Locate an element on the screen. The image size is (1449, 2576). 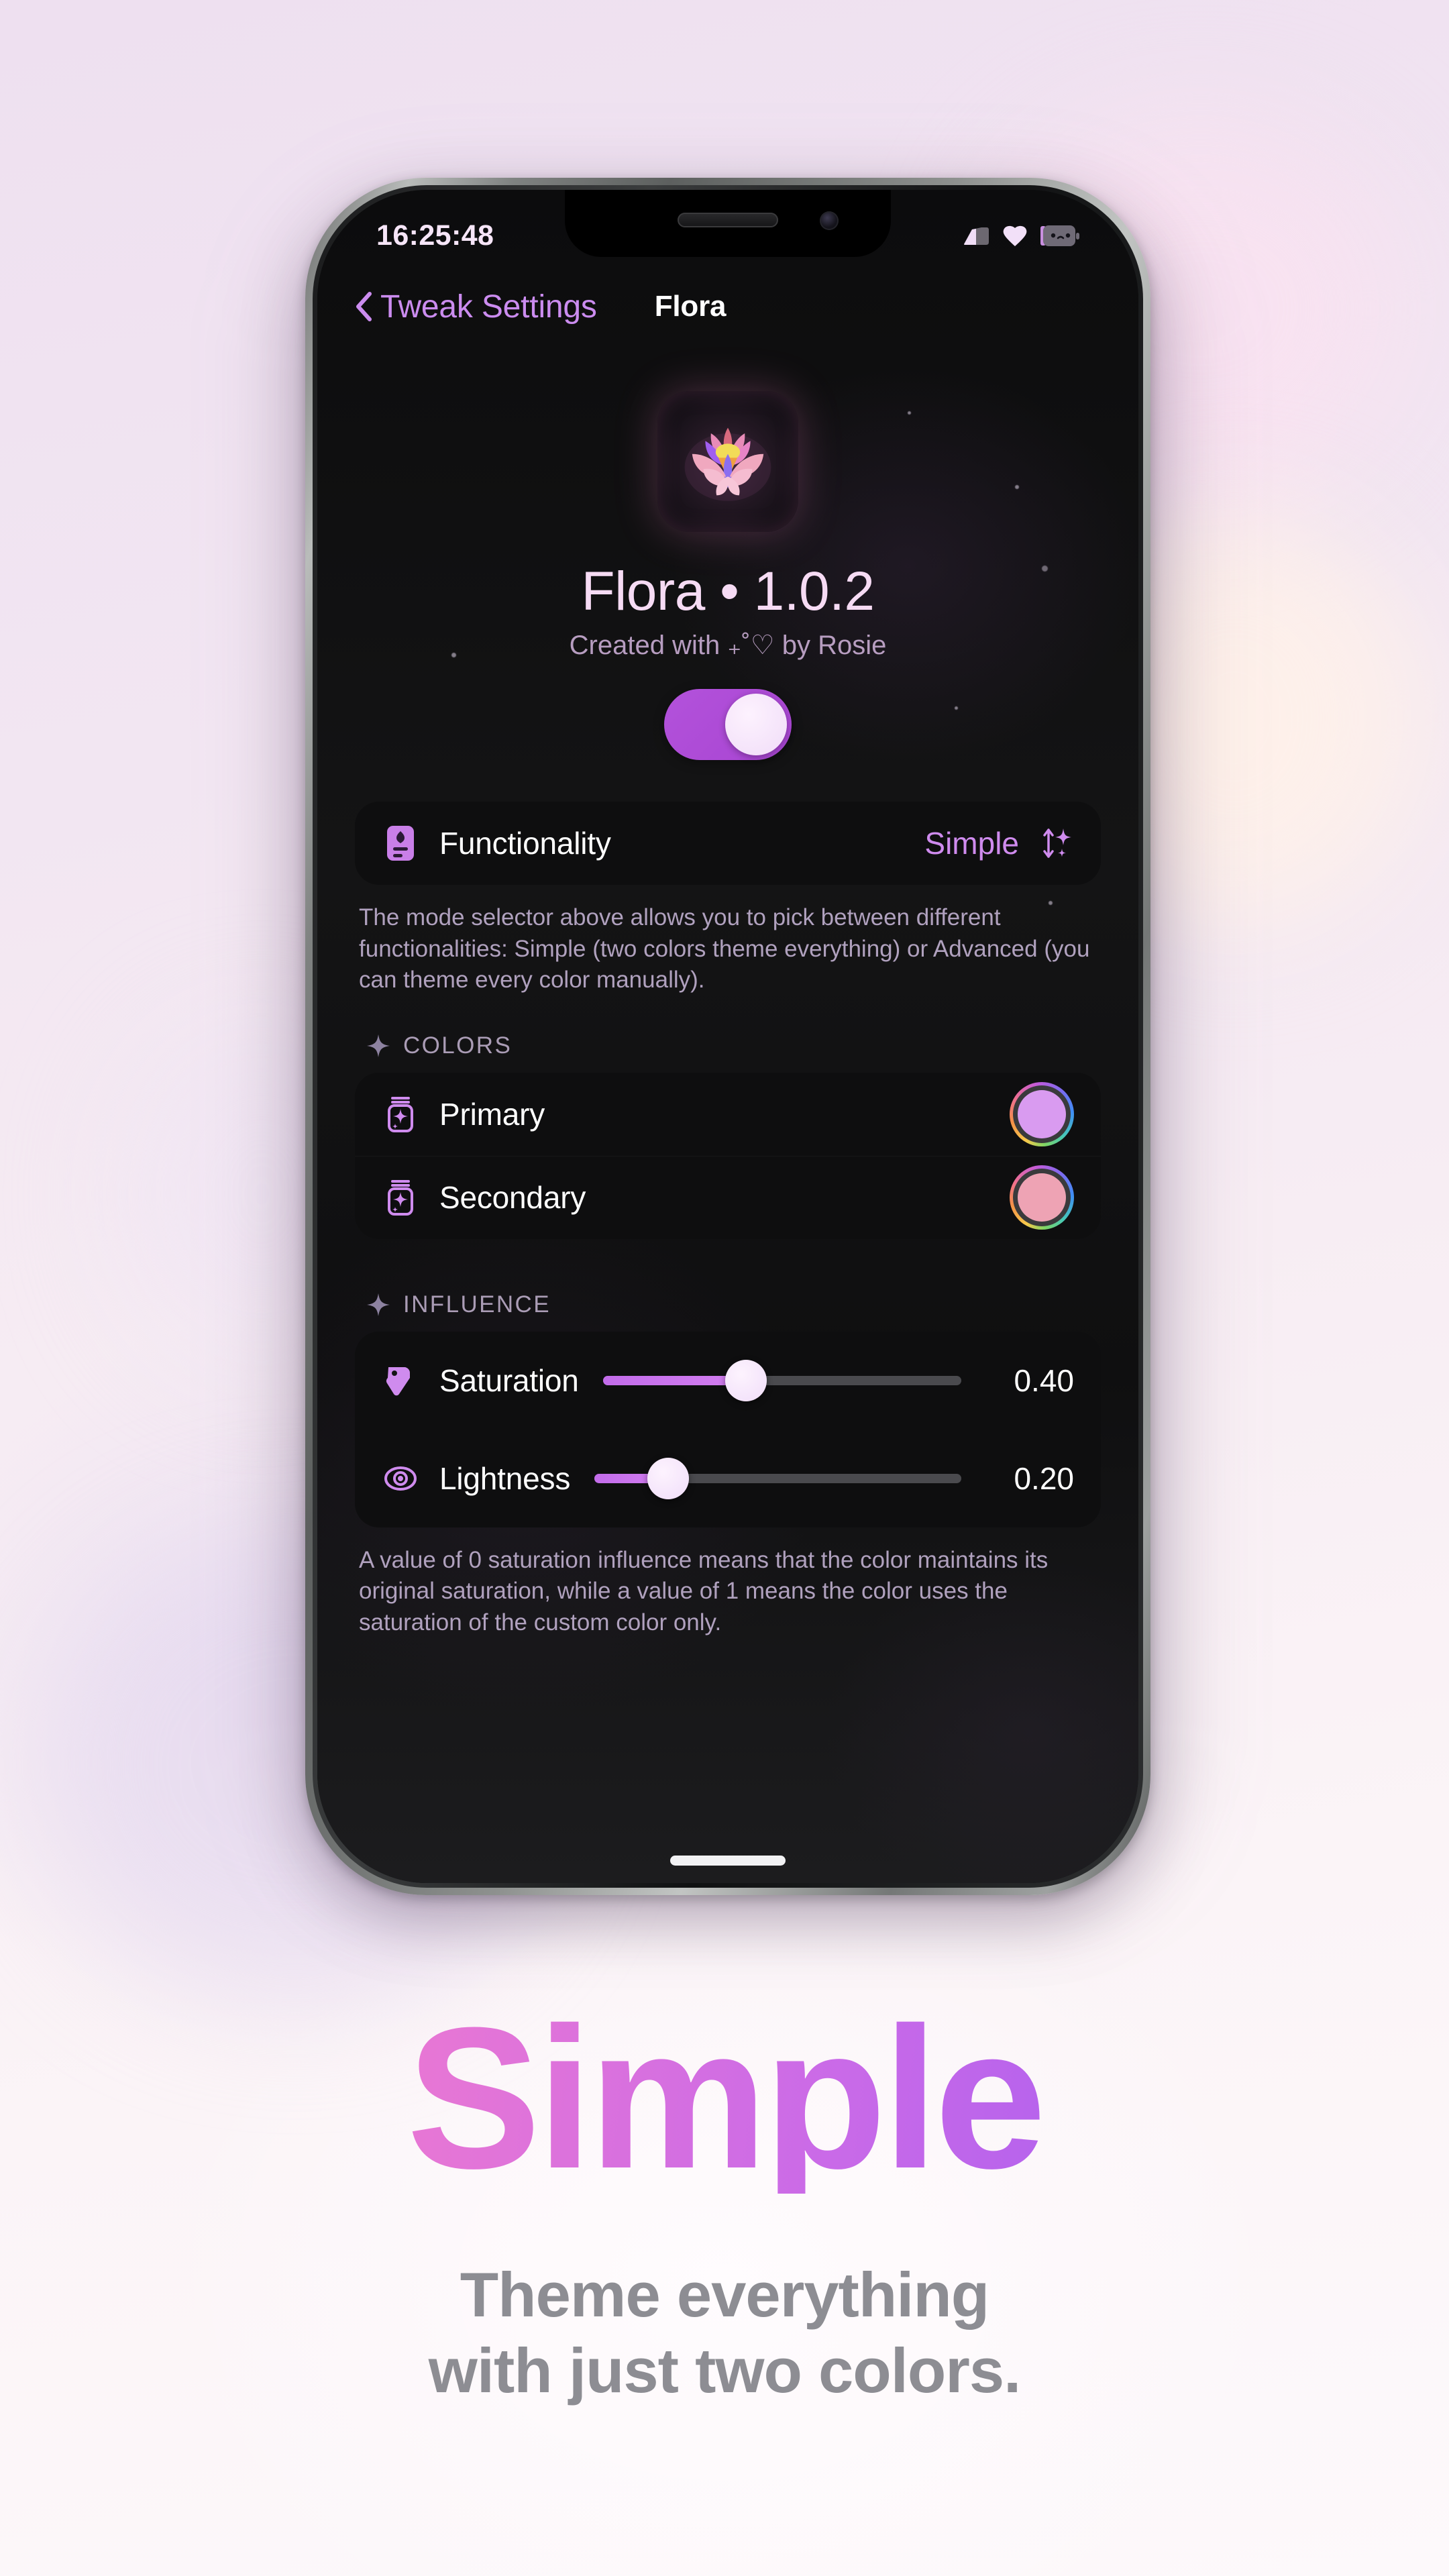
color-row-primary: Primary is located at coordinates (728, 1114).